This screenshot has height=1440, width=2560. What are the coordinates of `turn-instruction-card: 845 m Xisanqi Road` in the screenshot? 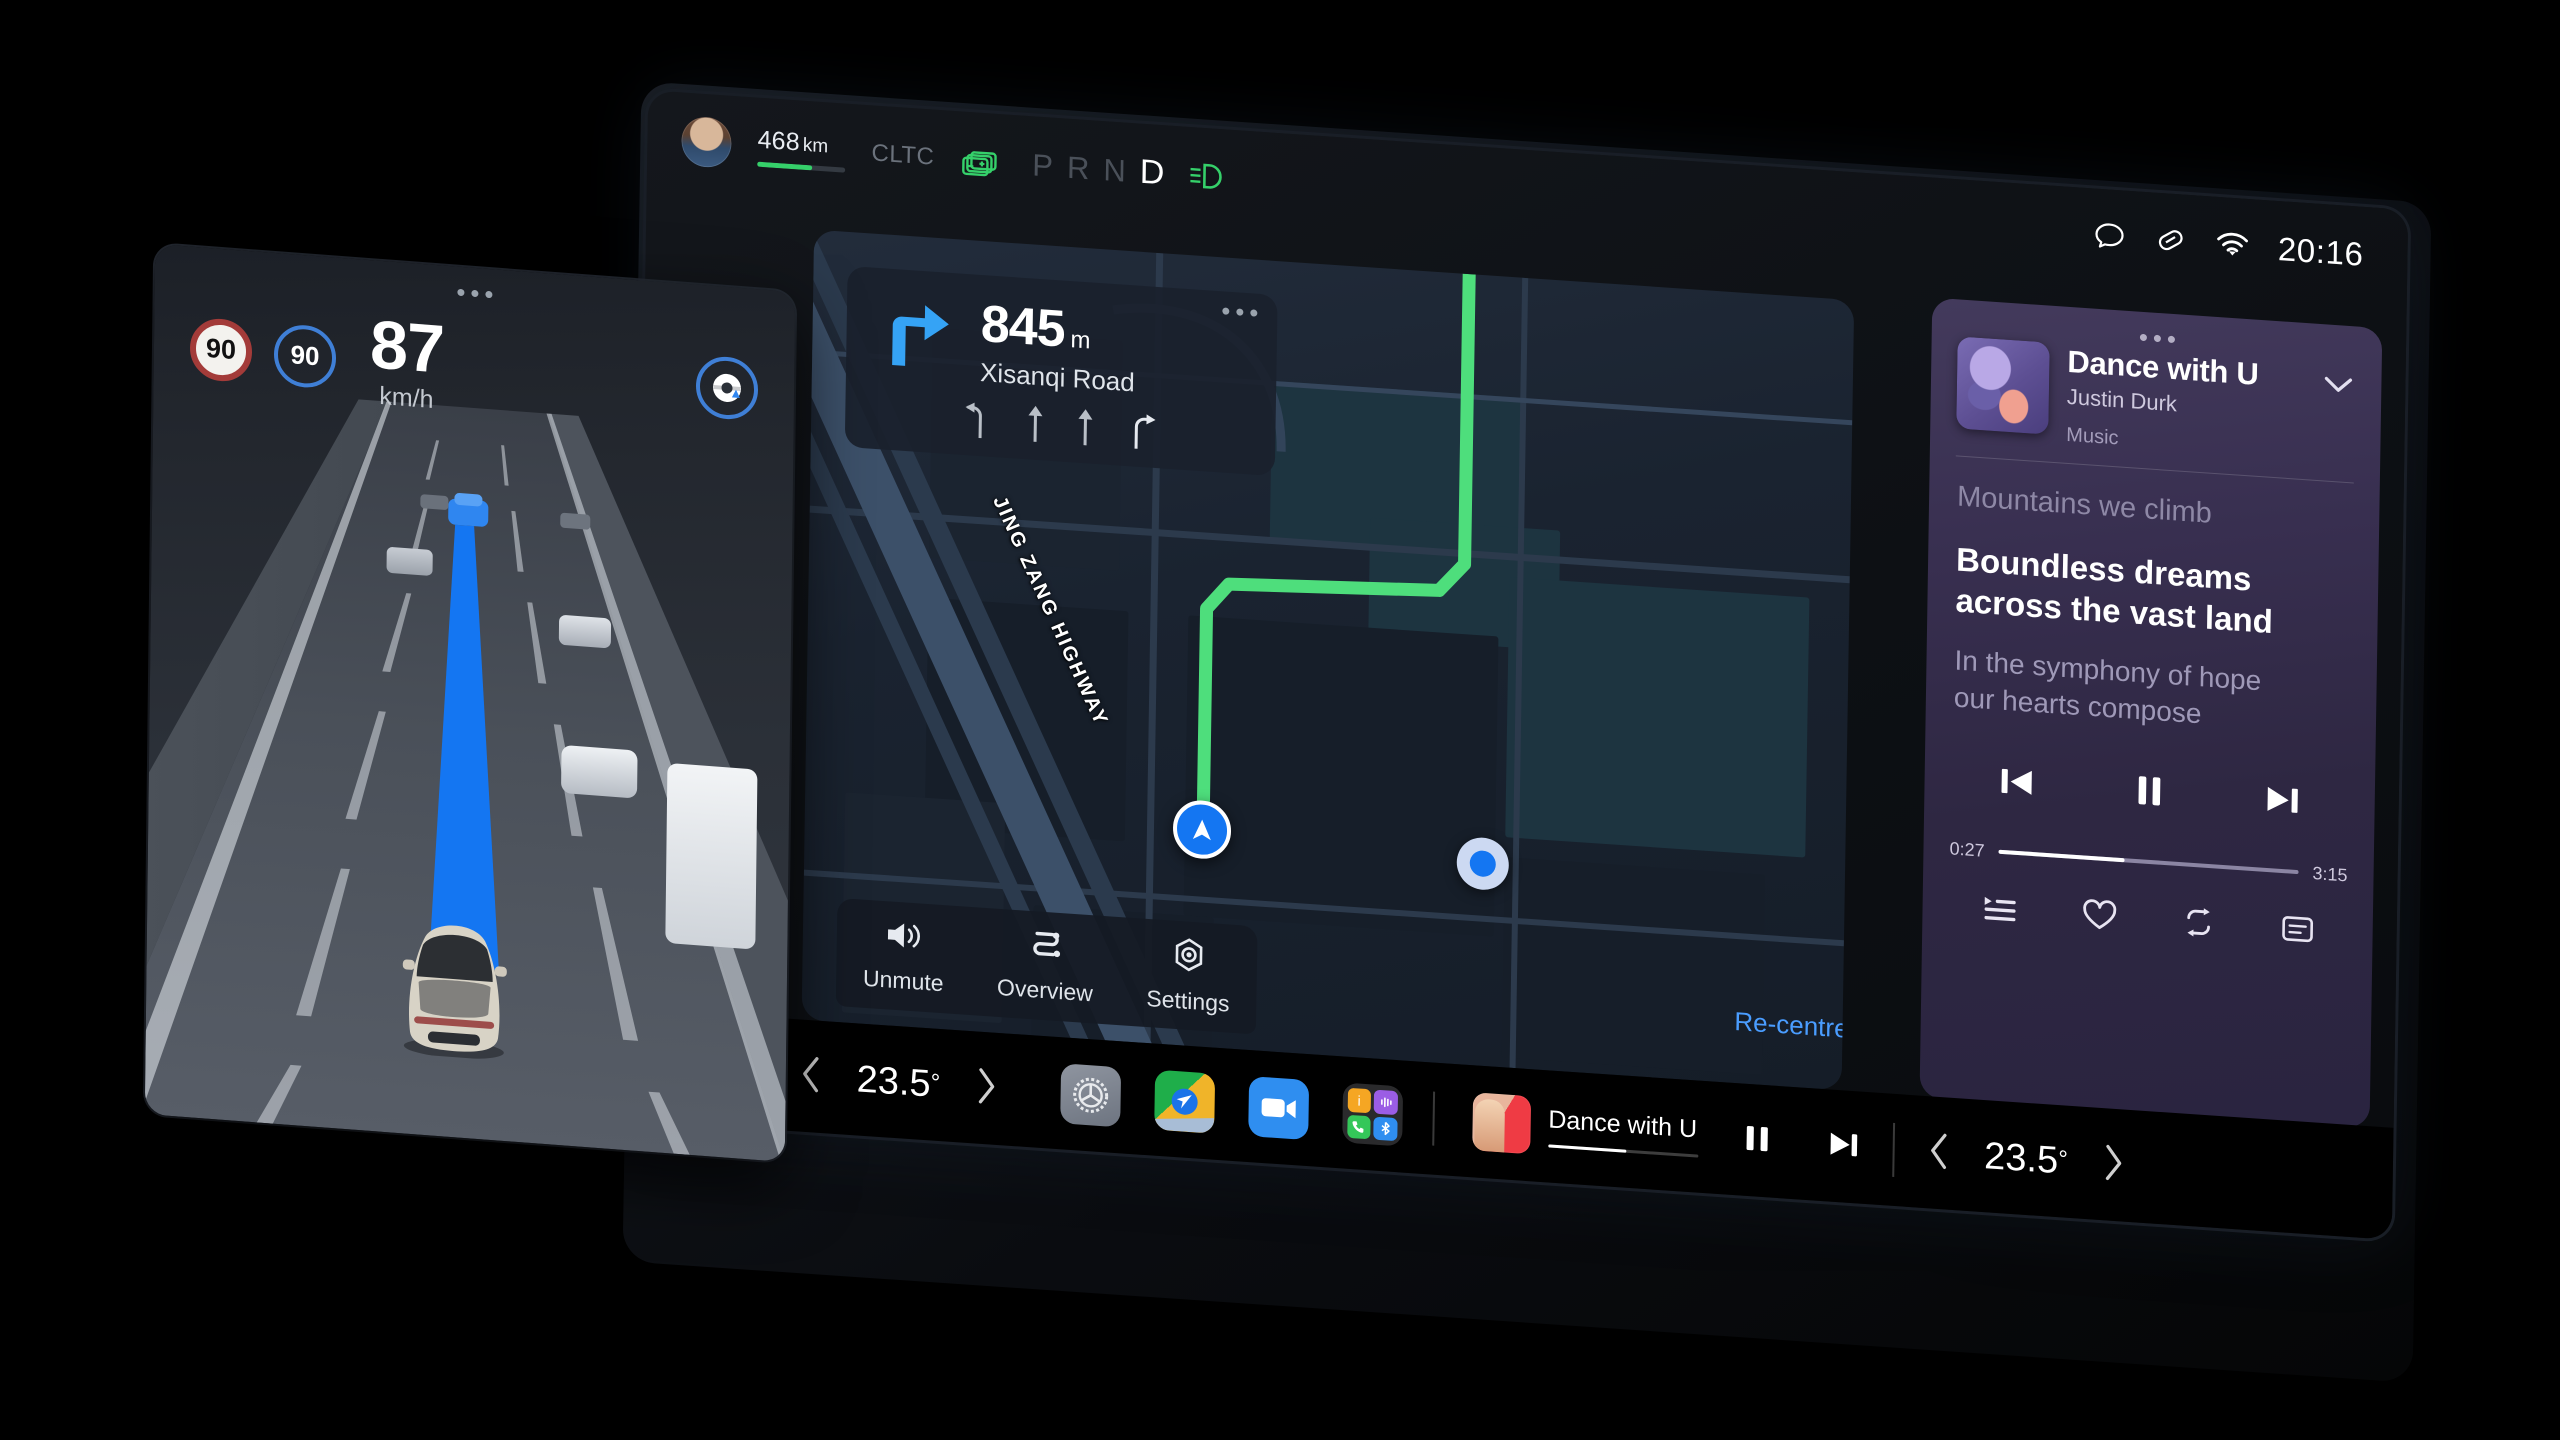 It's located at (1061, 371).